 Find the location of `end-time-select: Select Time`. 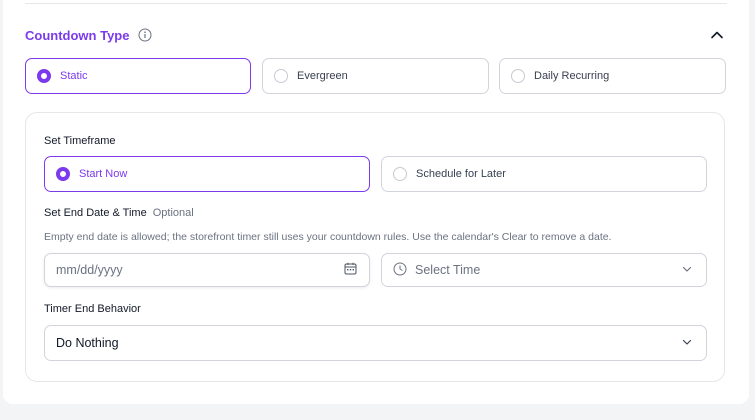

end-time-select: Select Time is located at coordinates (544, 270).